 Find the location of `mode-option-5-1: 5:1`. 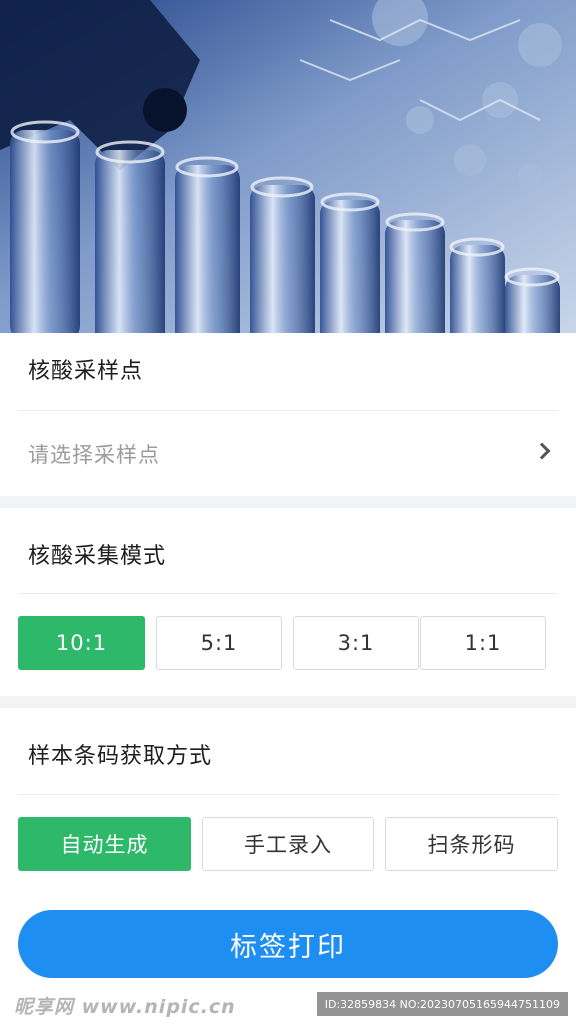

mode-option-5-1: 5:1 is located at coordinates (219, 643).